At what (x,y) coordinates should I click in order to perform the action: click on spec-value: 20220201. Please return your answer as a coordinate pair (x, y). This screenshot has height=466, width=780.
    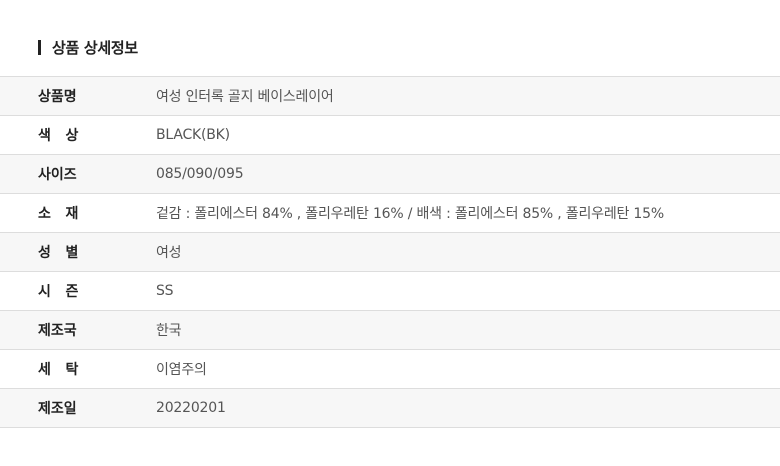
    Looking at the image, I should click on (191, 408).